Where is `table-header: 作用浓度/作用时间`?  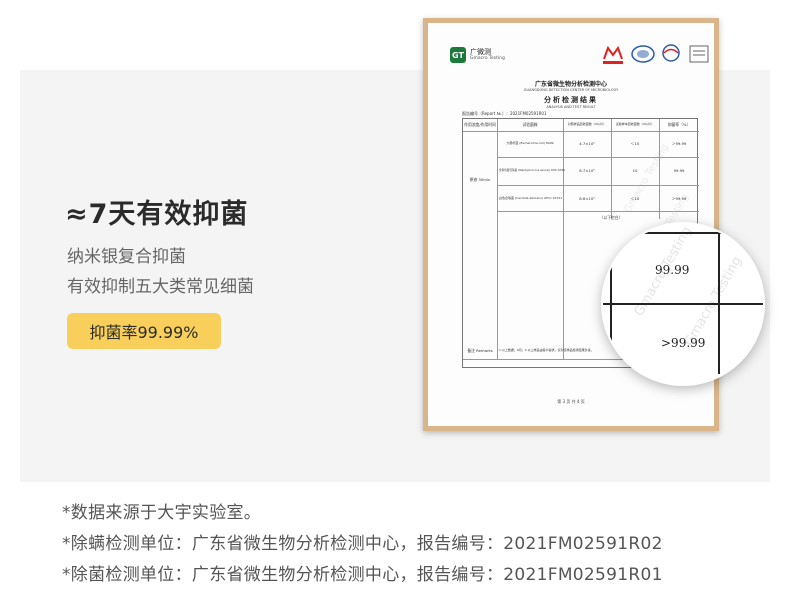
table-header: 作用浓度/作用时间 is located at coordinates (480, 124).